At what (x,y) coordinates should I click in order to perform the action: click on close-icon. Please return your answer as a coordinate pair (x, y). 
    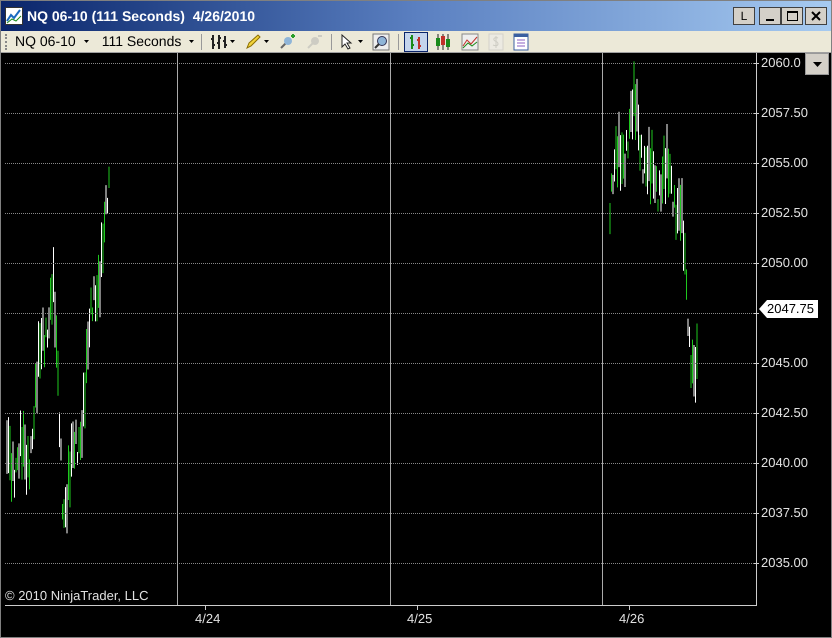
    Looking at the image, I should click on (816, 16).